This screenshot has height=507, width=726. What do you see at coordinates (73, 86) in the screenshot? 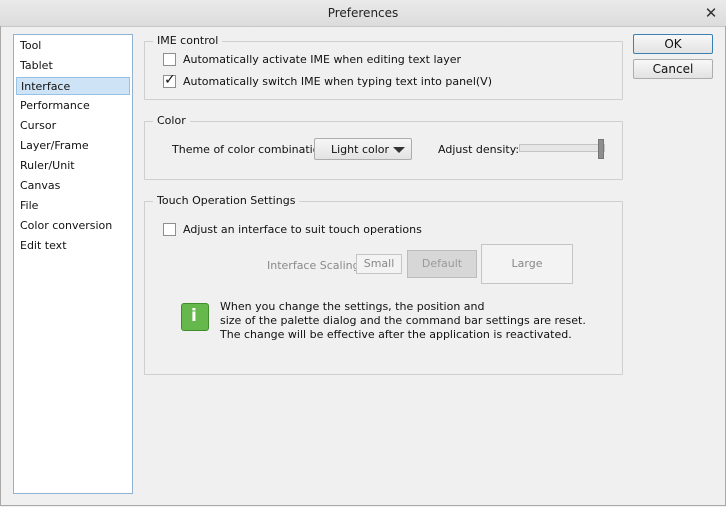
I see `sidebar-item-interface: Interface` at bounding box center [73, 86].